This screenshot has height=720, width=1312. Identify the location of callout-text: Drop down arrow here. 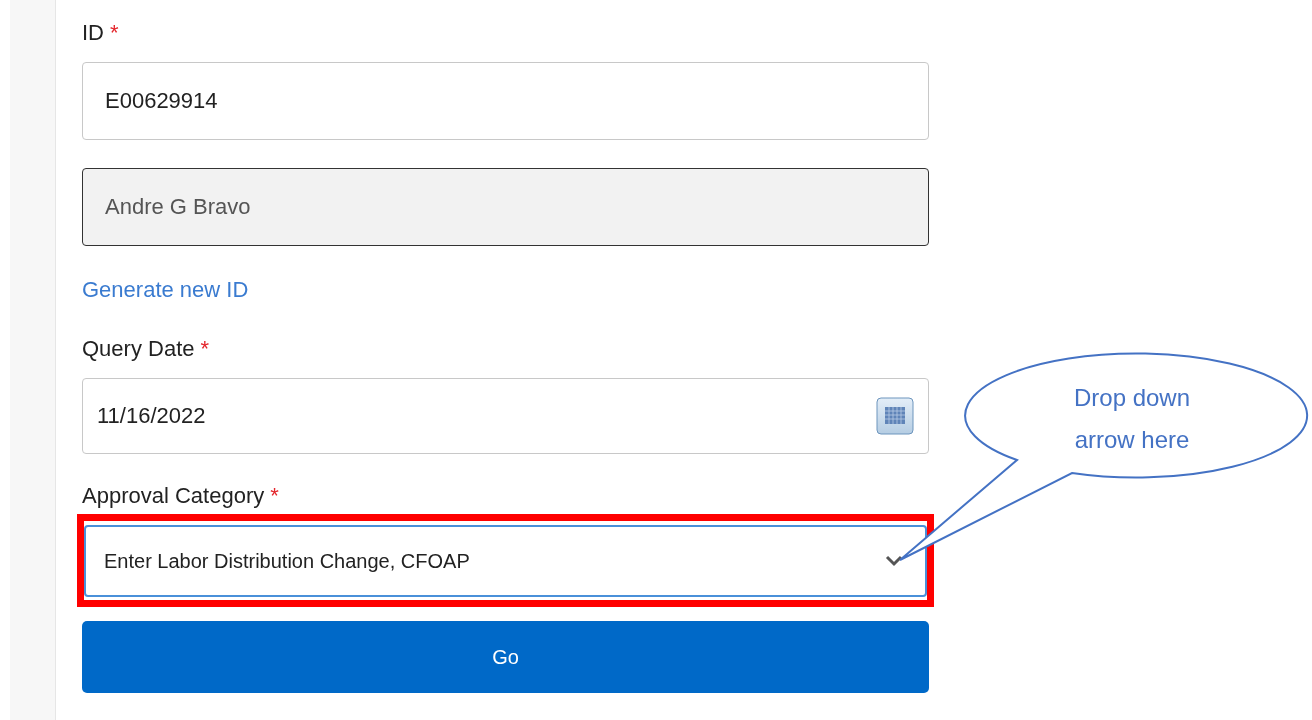
(1132, 419).